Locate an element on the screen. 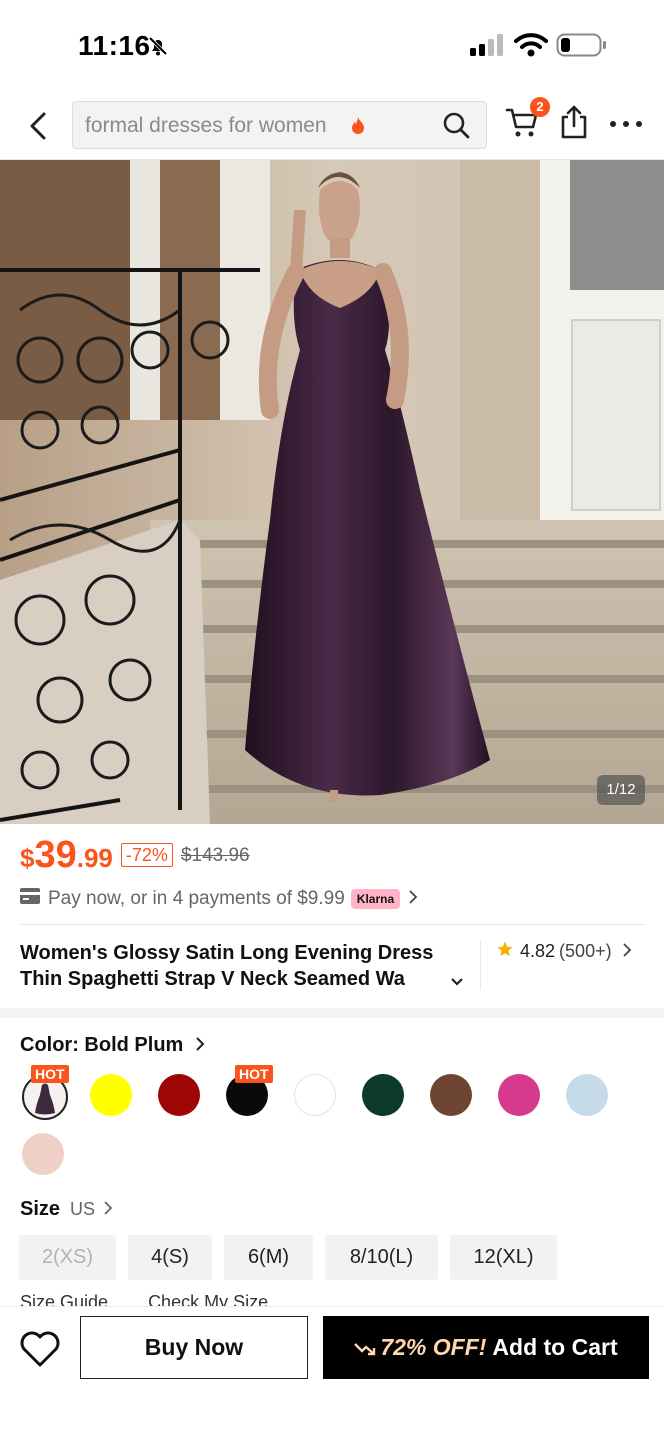 This screenshot has width=664, height=1440. share-button is located at coordinates (575, 124).